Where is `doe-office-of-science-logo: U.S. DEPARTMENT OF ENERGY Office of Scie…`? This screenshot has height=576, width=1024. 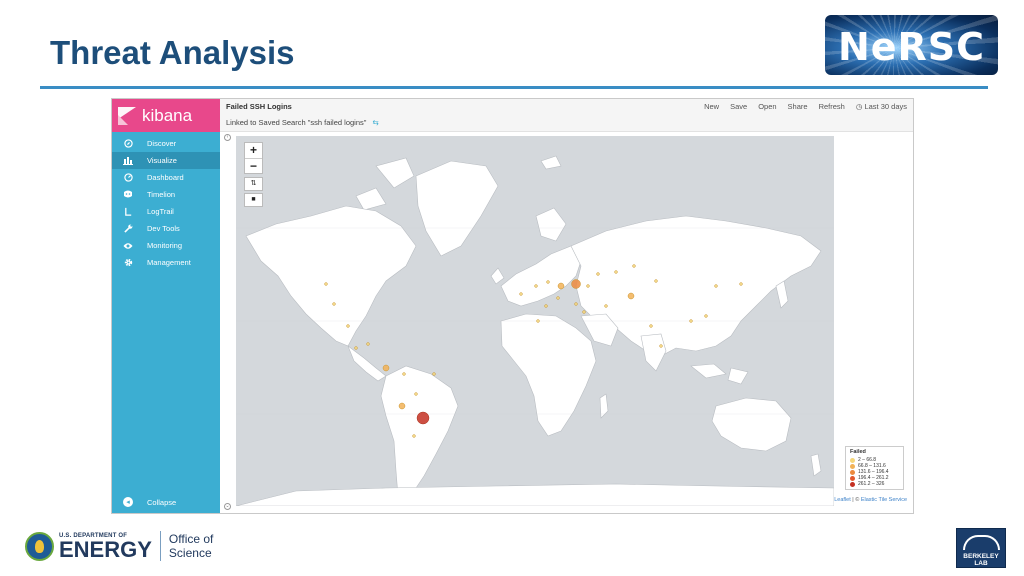
doe-office-of-science-logo: U.S. DEPARTMENT OF ENERGY Office of Scie… is located at coordinates (119, 546).